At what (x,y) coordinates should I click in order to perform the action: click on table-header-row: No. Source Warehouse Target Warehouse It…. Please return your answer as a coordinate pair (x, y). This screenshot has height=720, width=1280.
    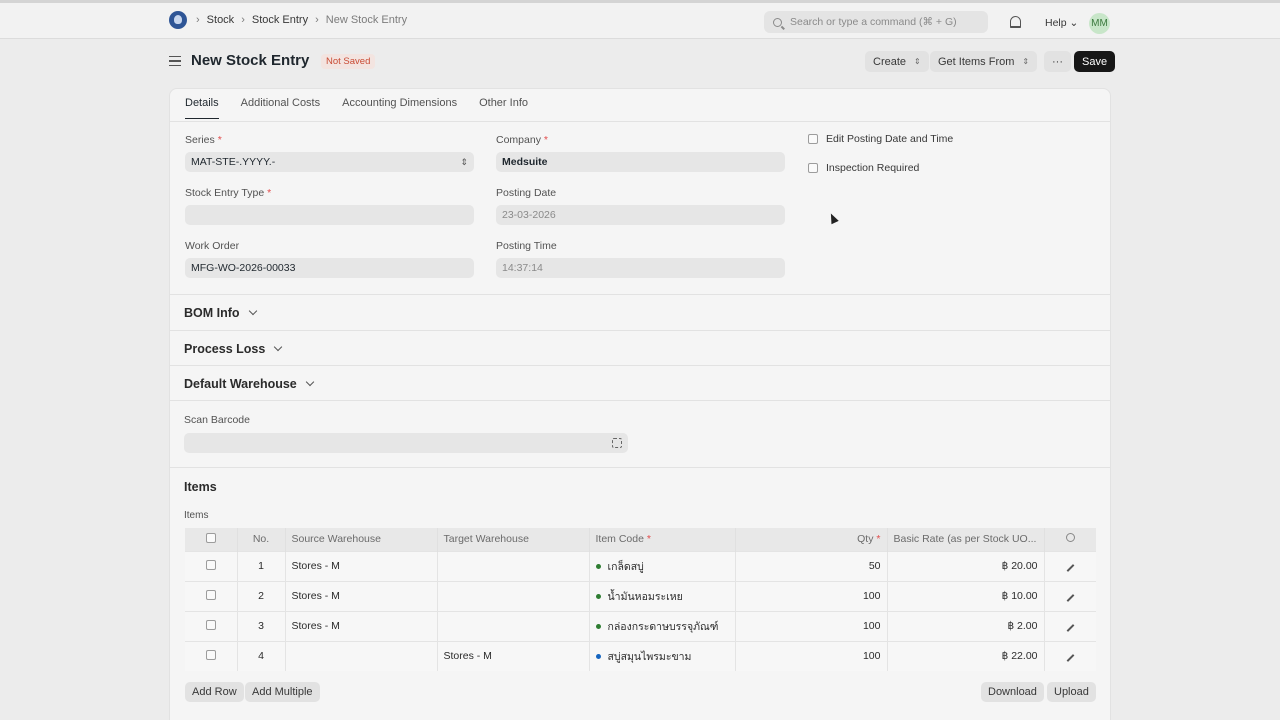
    Looking at the image, I should click on (640, 539).